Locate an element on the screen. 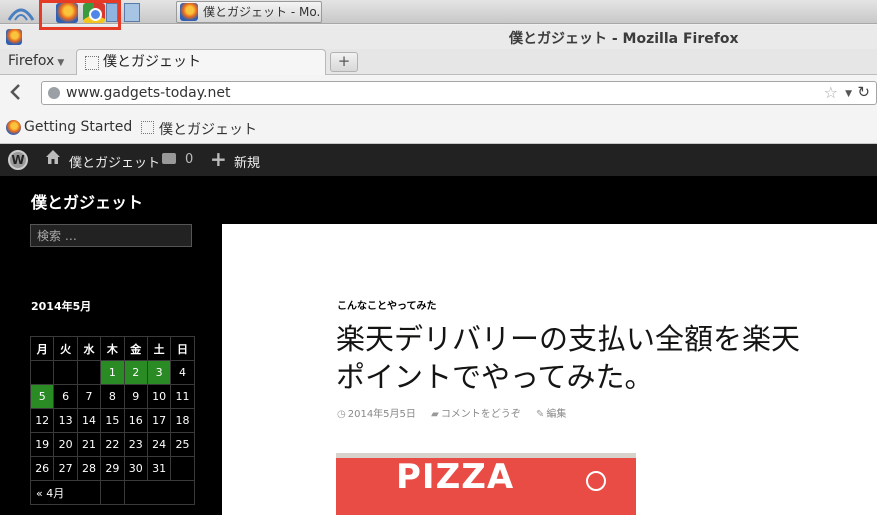  workspace-icon is located at coordinates (132, 12).